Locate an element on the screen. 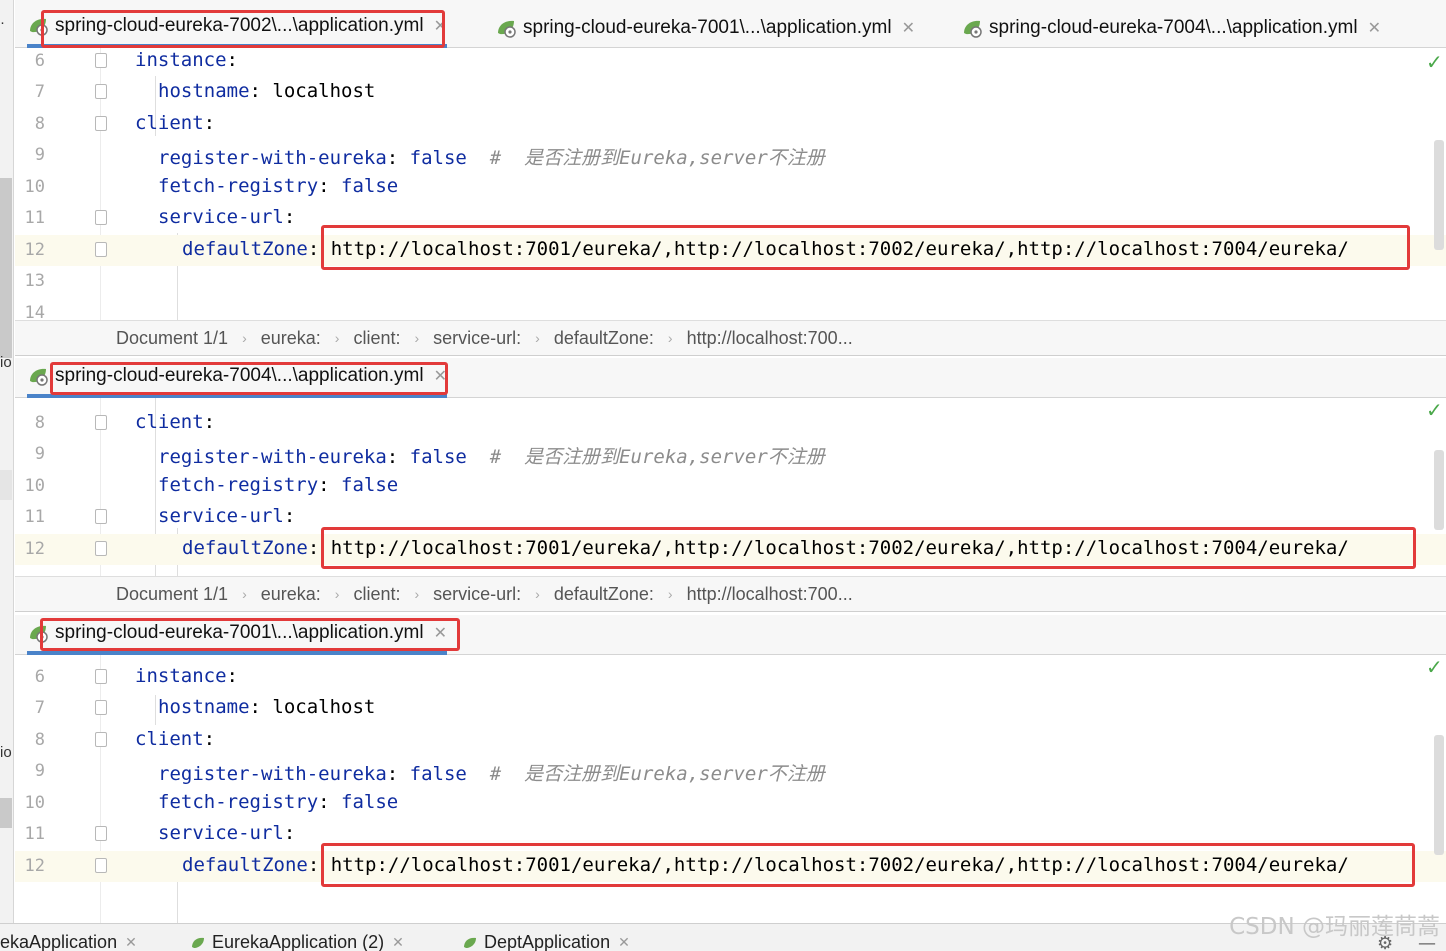 This screenshot has height=951, width=1446. line-number: 12 is located at coordinates (34, 549).